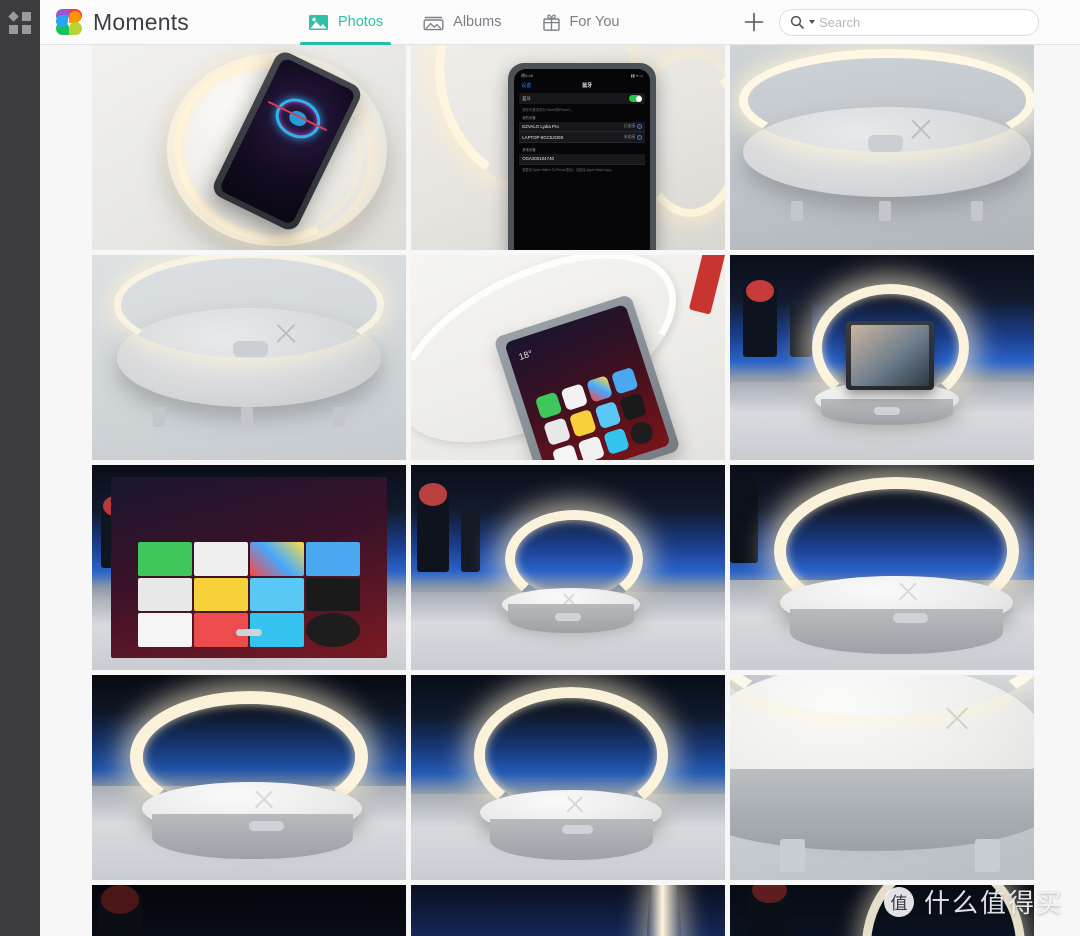 The width and height of the screenshot is (1080, 936). I want to click on bt-title: 蓝牙, so click(587, 86).